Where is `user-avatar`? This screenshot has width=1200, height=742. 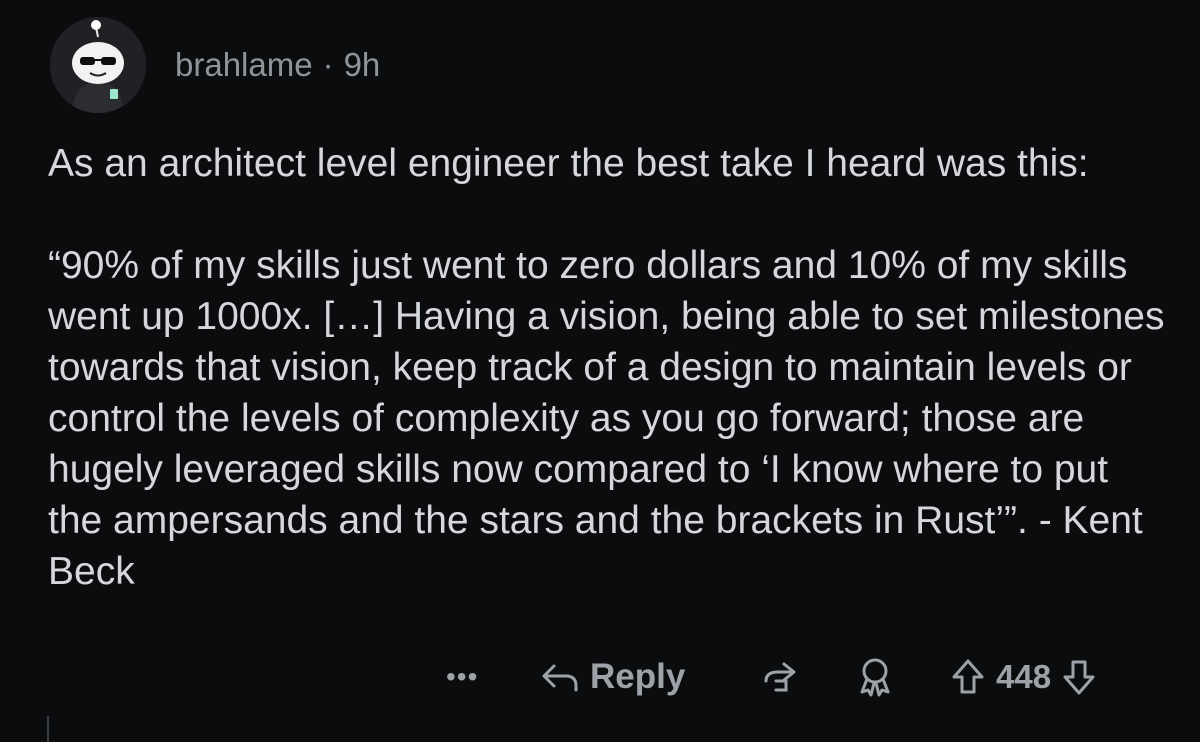 user-avatar is located at coordinates (98, 65).